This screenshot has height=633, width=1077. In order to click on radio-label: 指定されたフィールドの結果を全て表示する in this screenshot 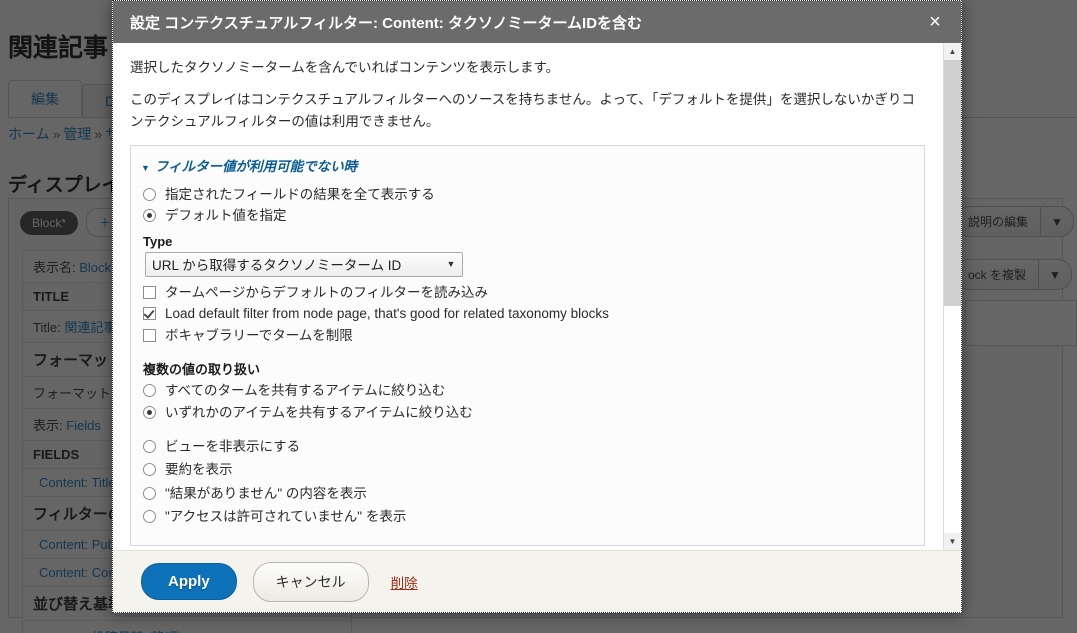, I will do `click(300, 194)`.